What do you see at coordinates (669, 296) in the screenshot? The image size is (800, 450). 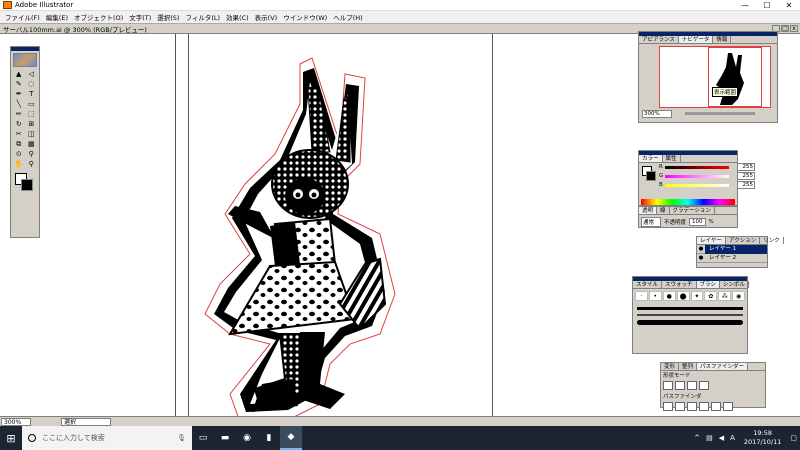 I see `brush-swatch: ●` at bounding box center [669, 296].